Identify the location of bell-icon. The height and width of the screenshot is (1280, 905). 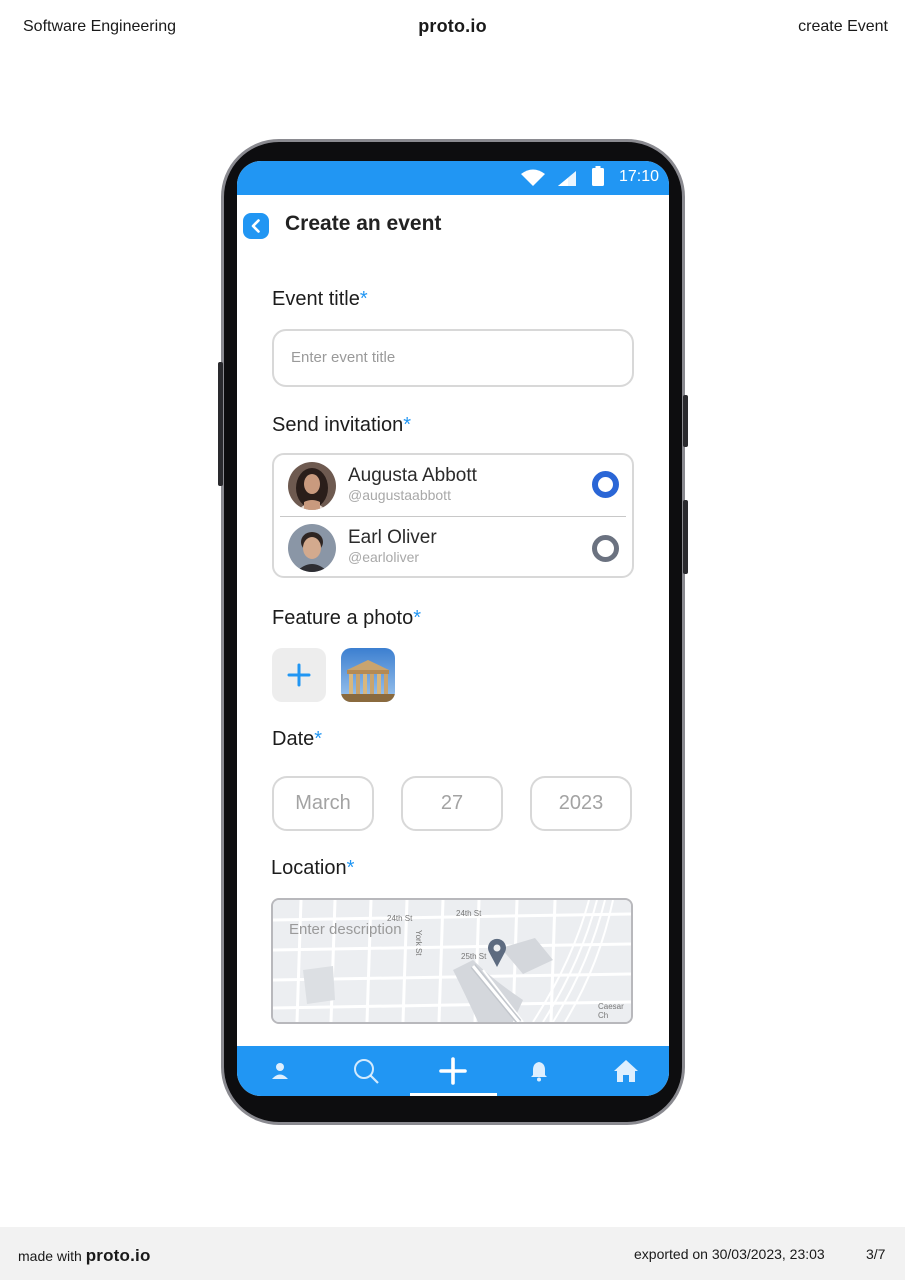
(539, 1072).